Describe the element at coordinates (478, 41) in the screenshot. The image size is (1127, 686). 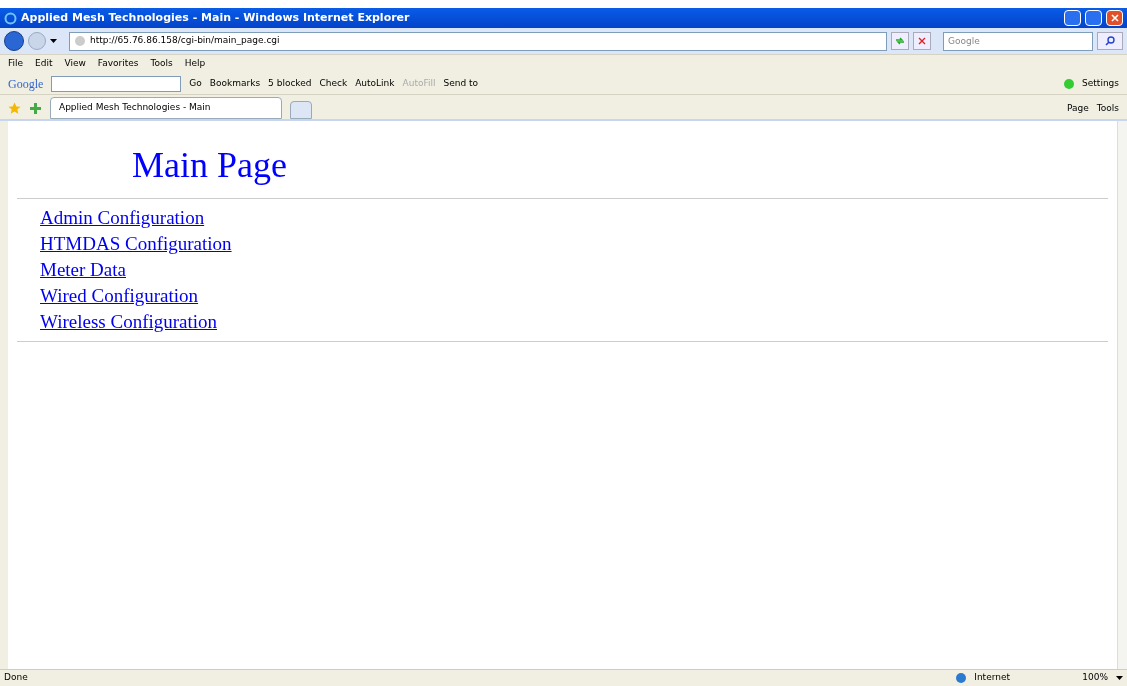
I see `address-field: http://65.76.86.158/cgi-bin/main_page.cgi` at that location.